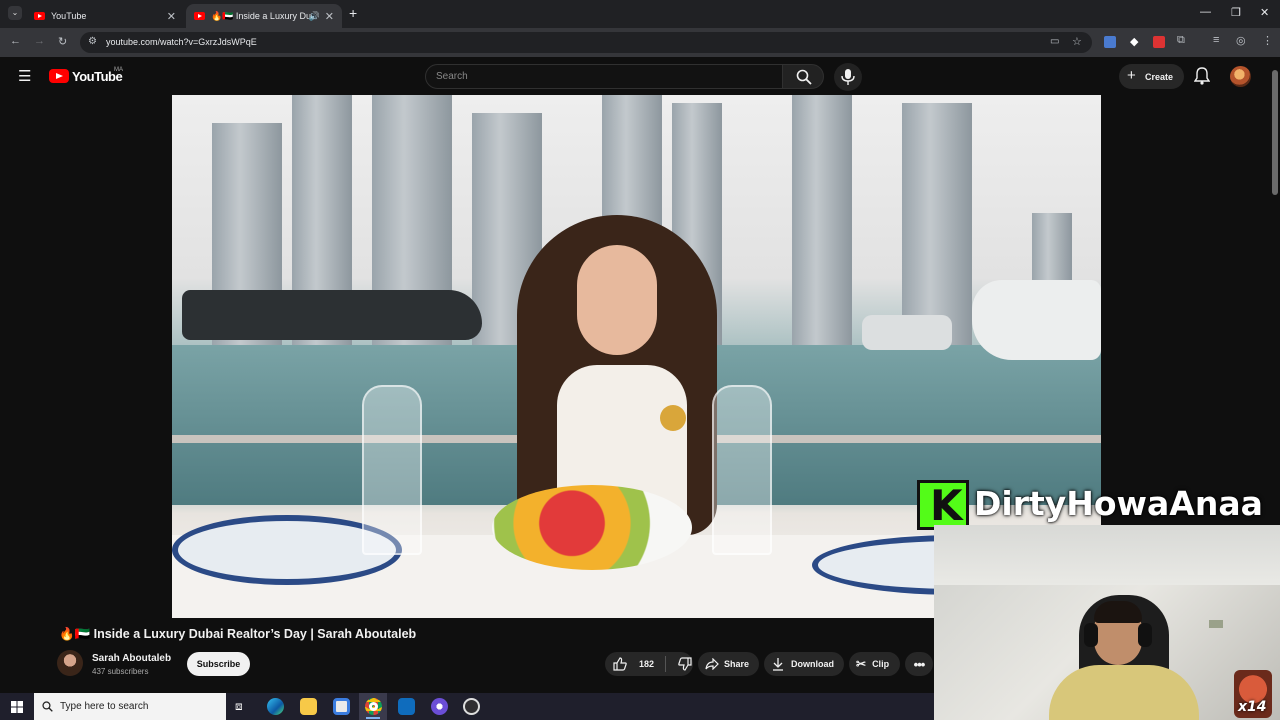 Image resolution: width=1280 pixels, height=720 pixels. Describe the element at coordinates (120, 671) in the screenshot. I see `subscriber-count: 437 subscribers` at that location.